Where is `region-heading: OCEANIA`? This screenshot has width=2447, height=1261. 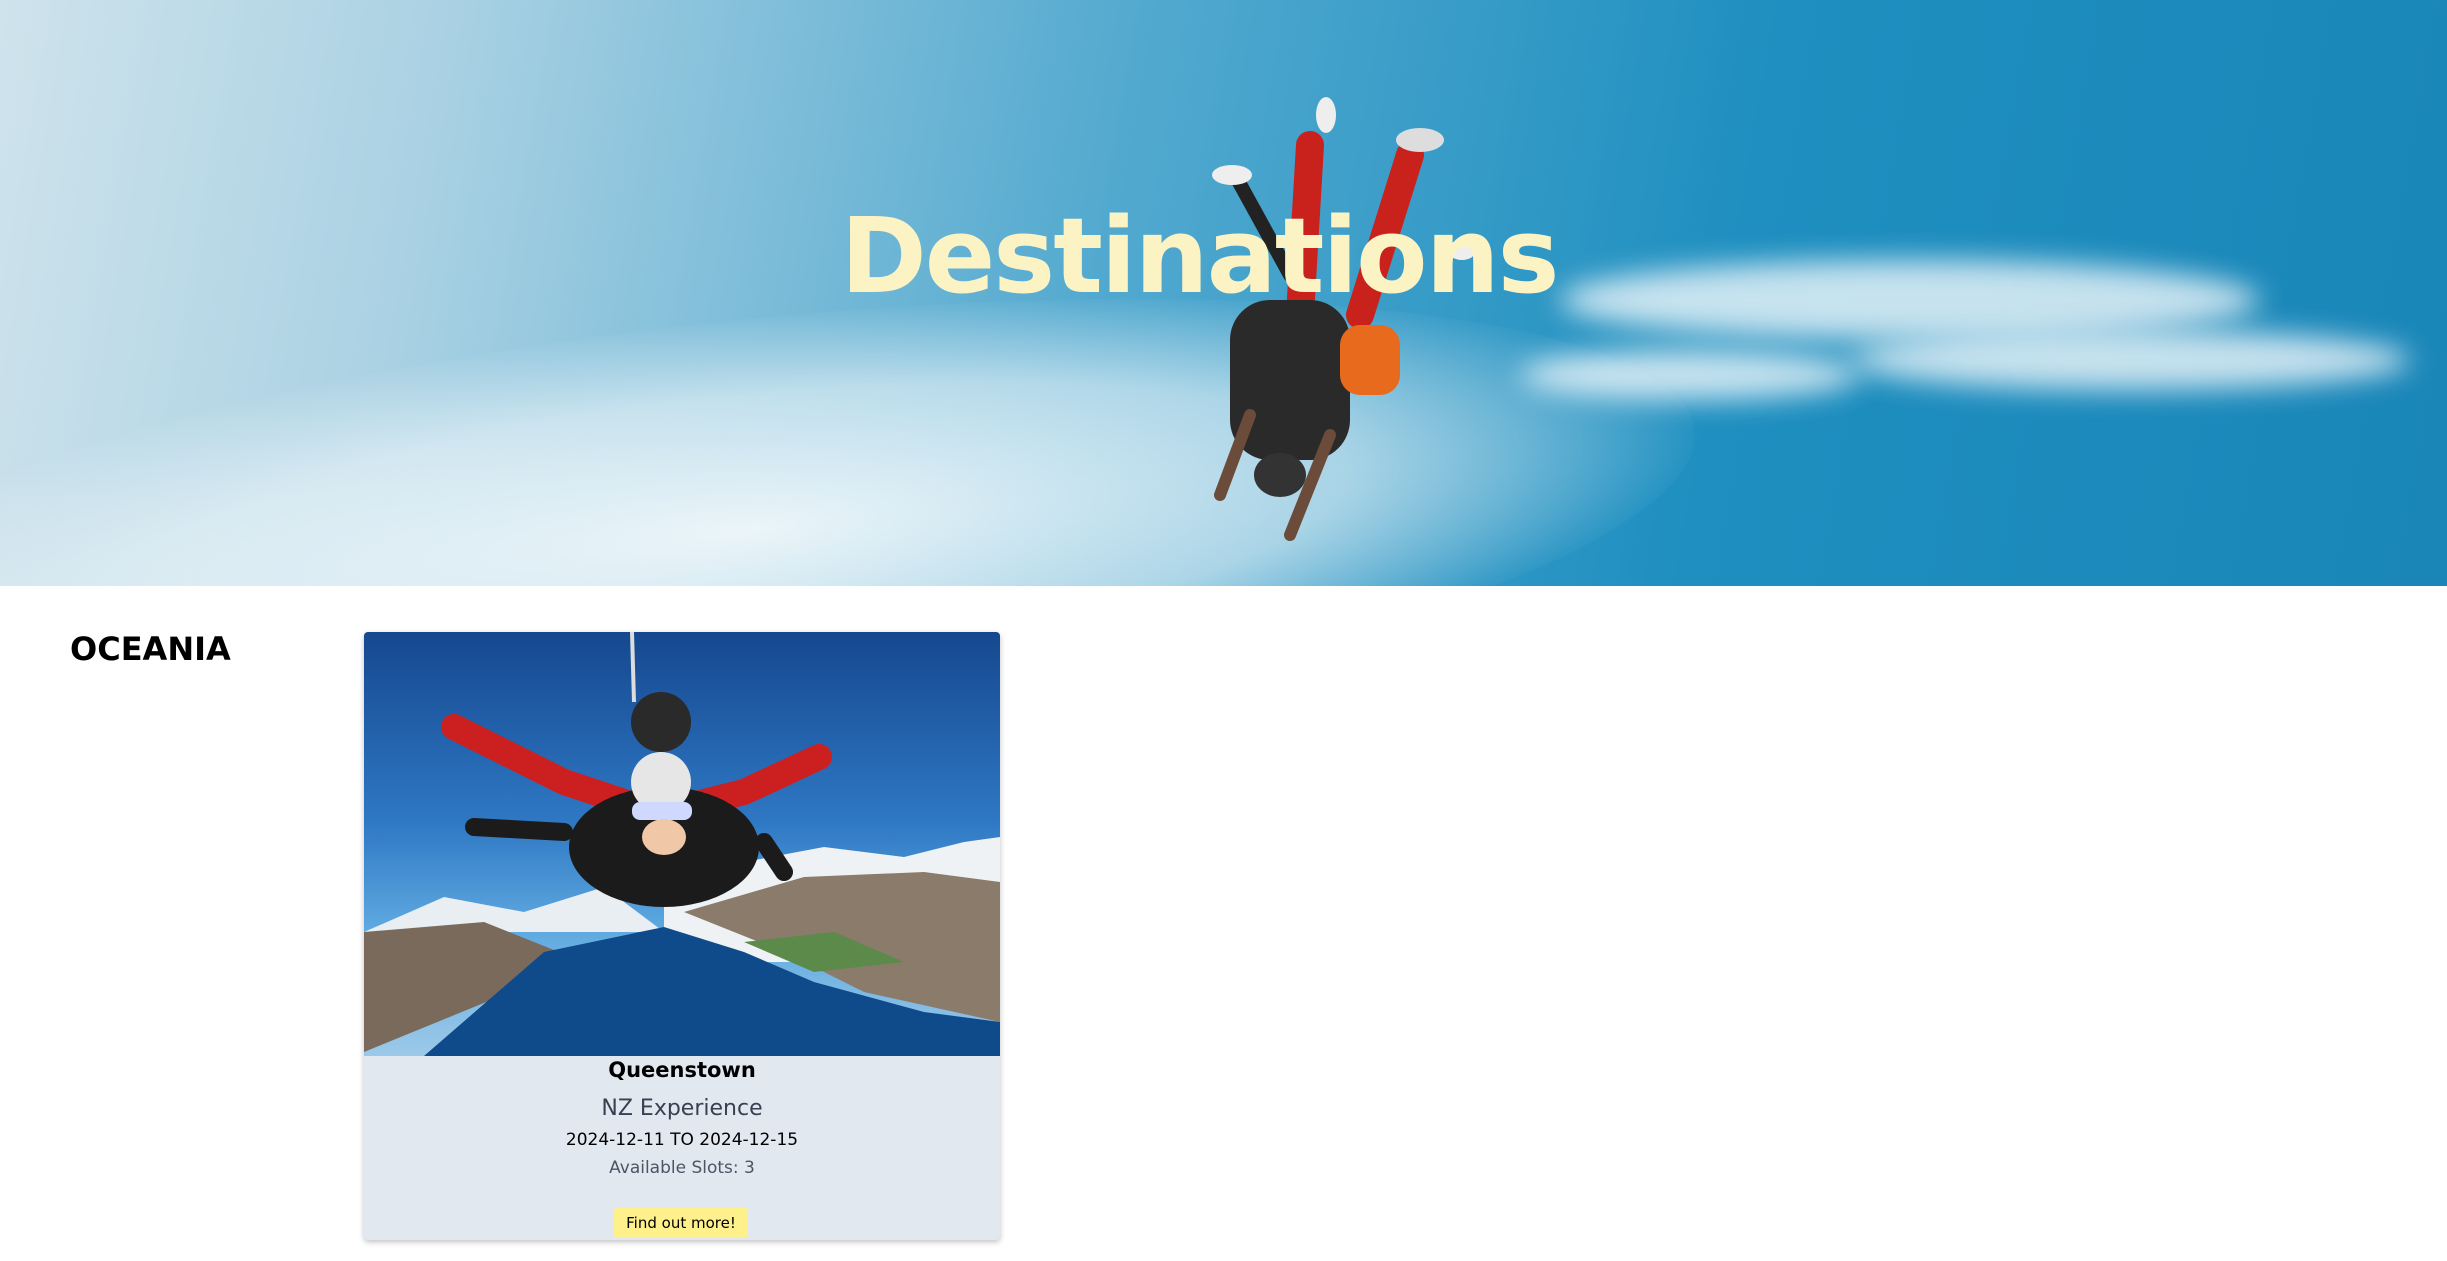 region-heading: OCEANIA is located at coordinates (150, 649).